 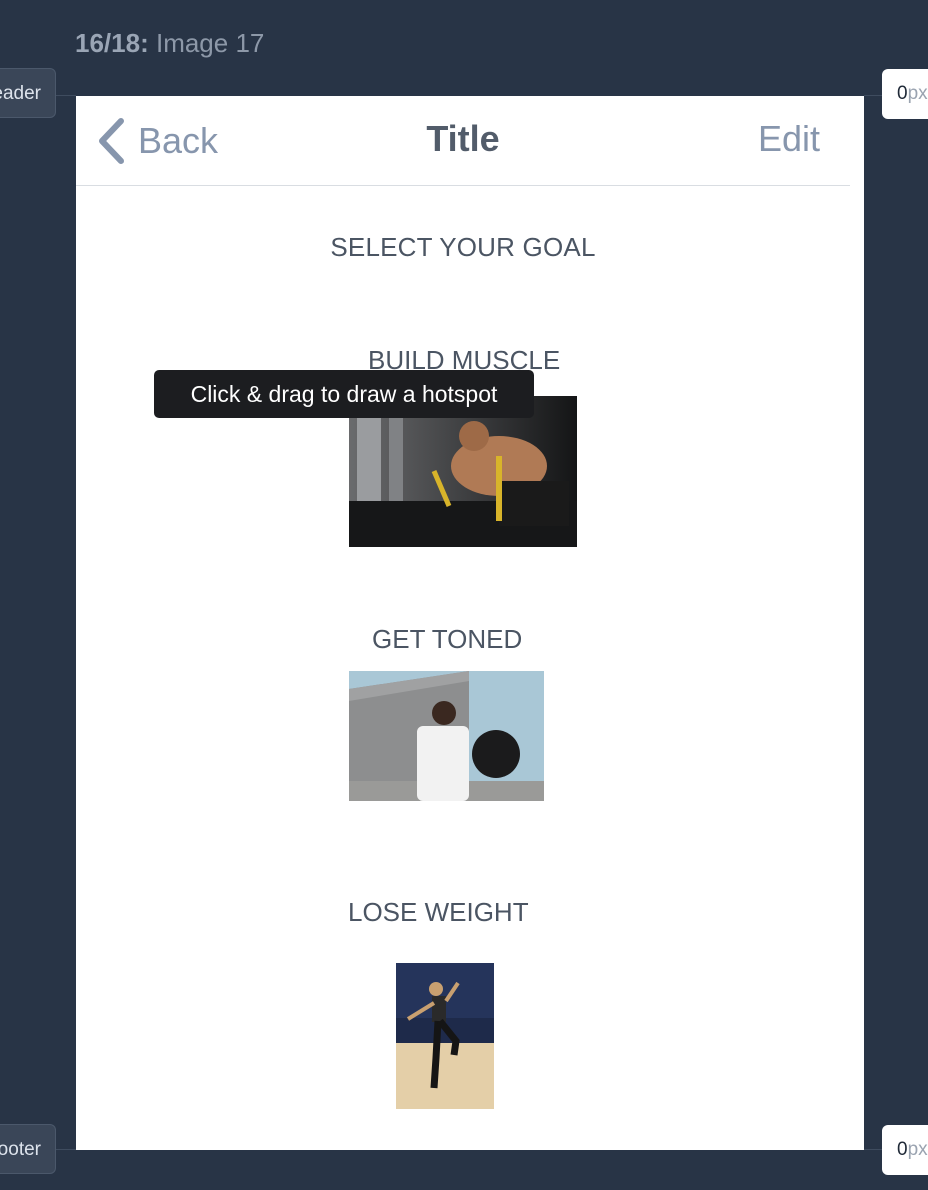 I want to click on footer-guide-line-right, so click(x=873, y=1149).